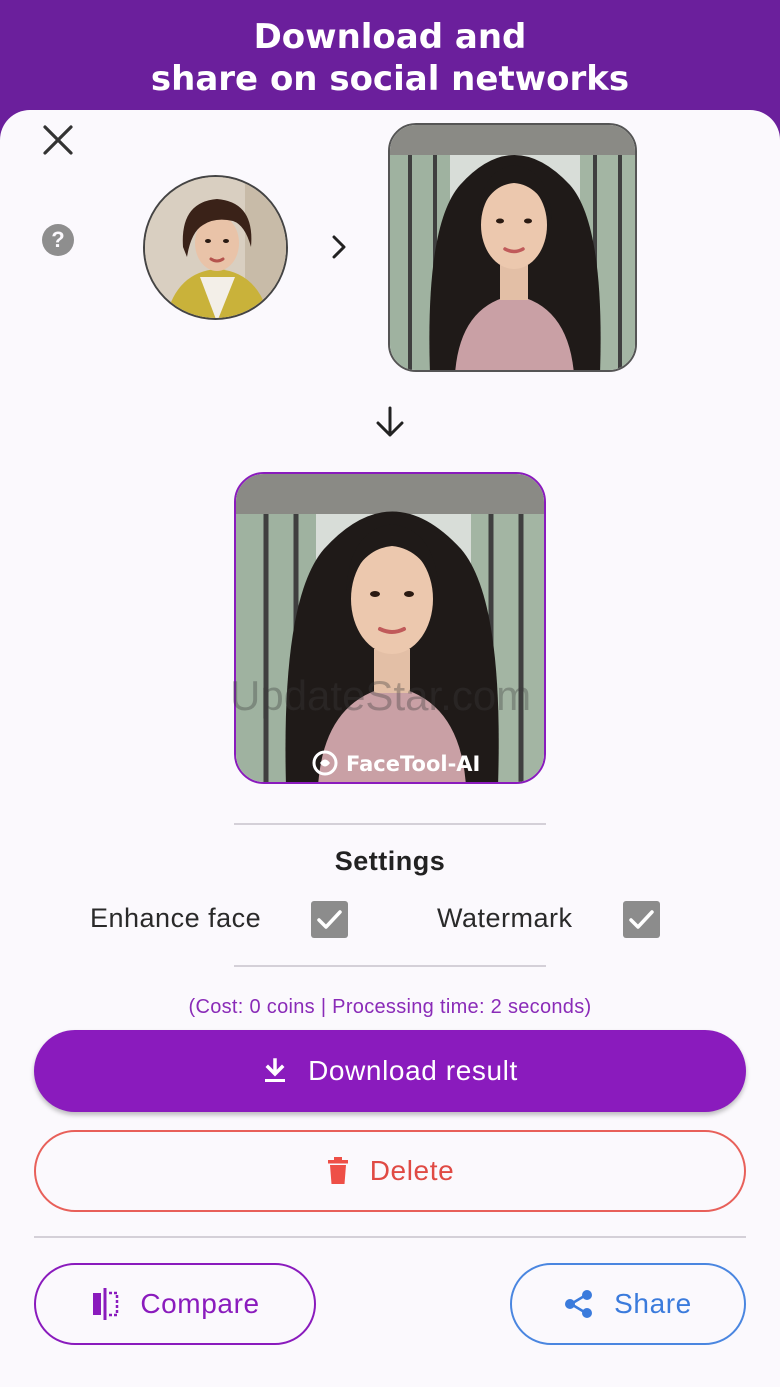  I want to click on enhance-face-checkbox, so click(329, 919).